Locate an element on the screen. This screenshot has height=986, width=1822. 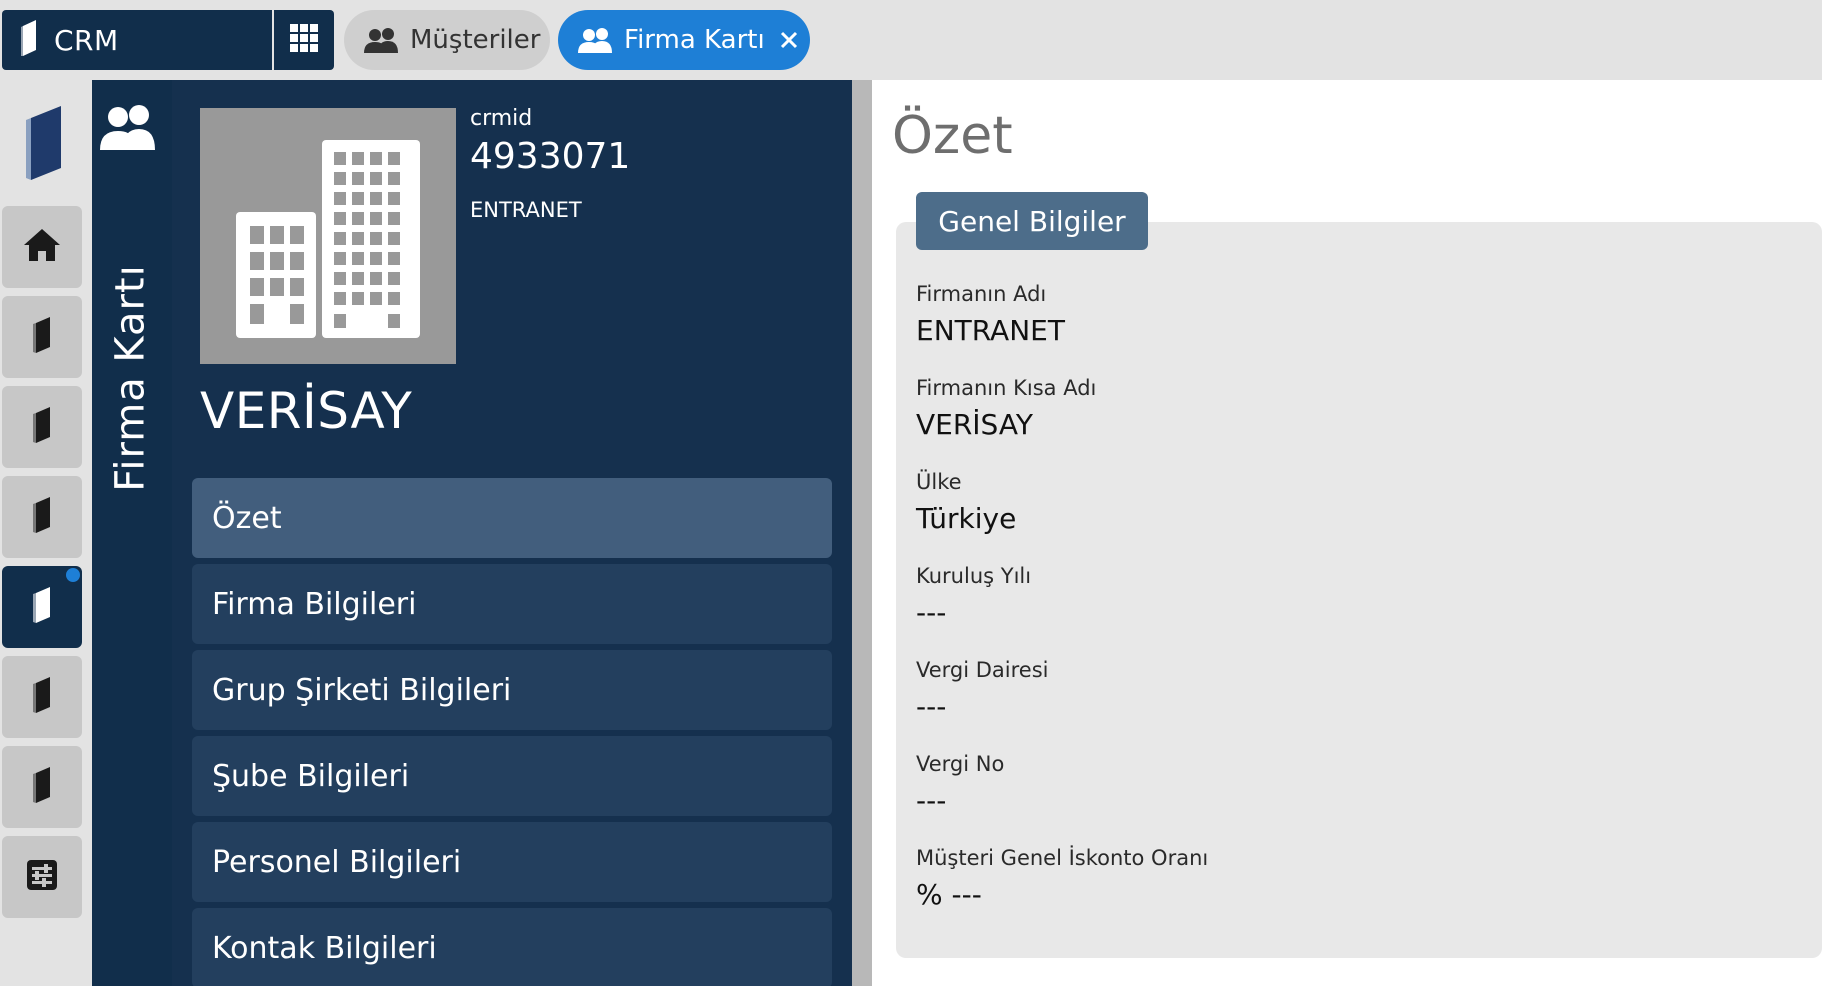
field-vergi-dairesi: Vergi Dairesi --- is located at coordinates (1356, 705).